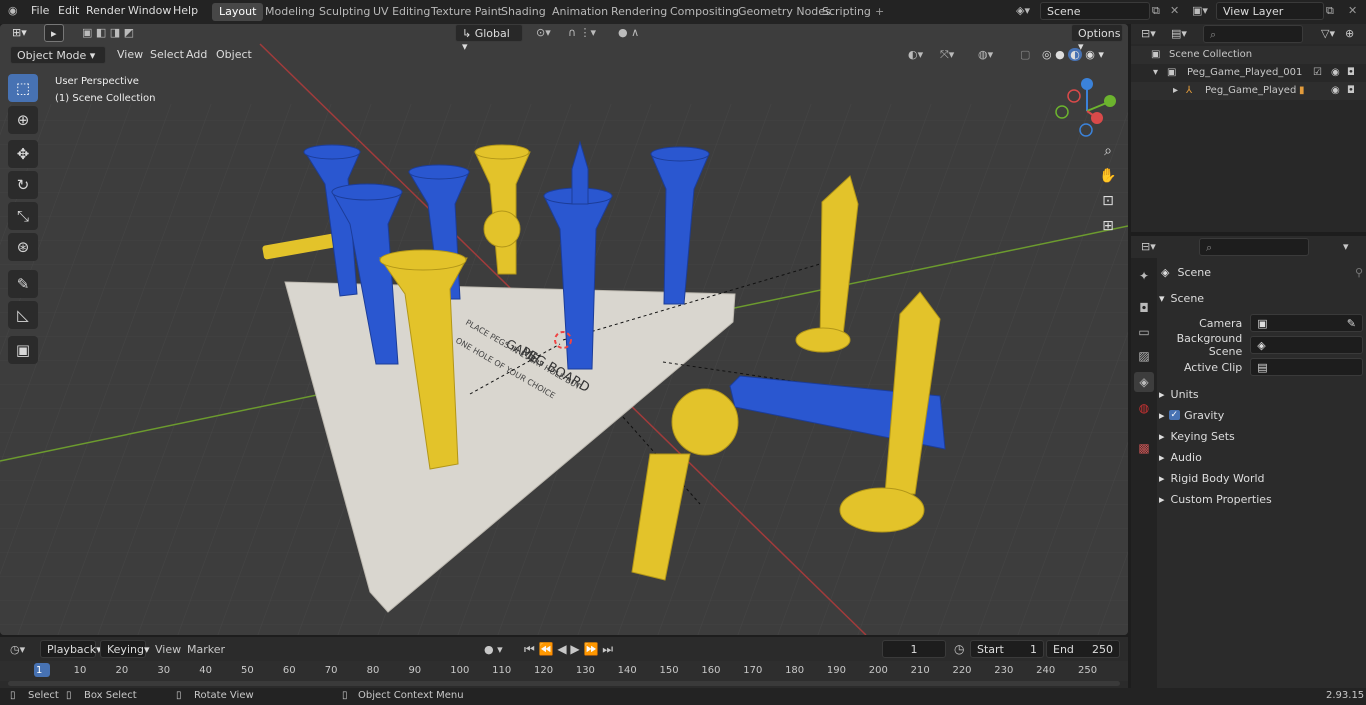 The width and height of the screenshot is (1366, 705). I want to click on background-scene-field: ◈, so click(1306, 345).